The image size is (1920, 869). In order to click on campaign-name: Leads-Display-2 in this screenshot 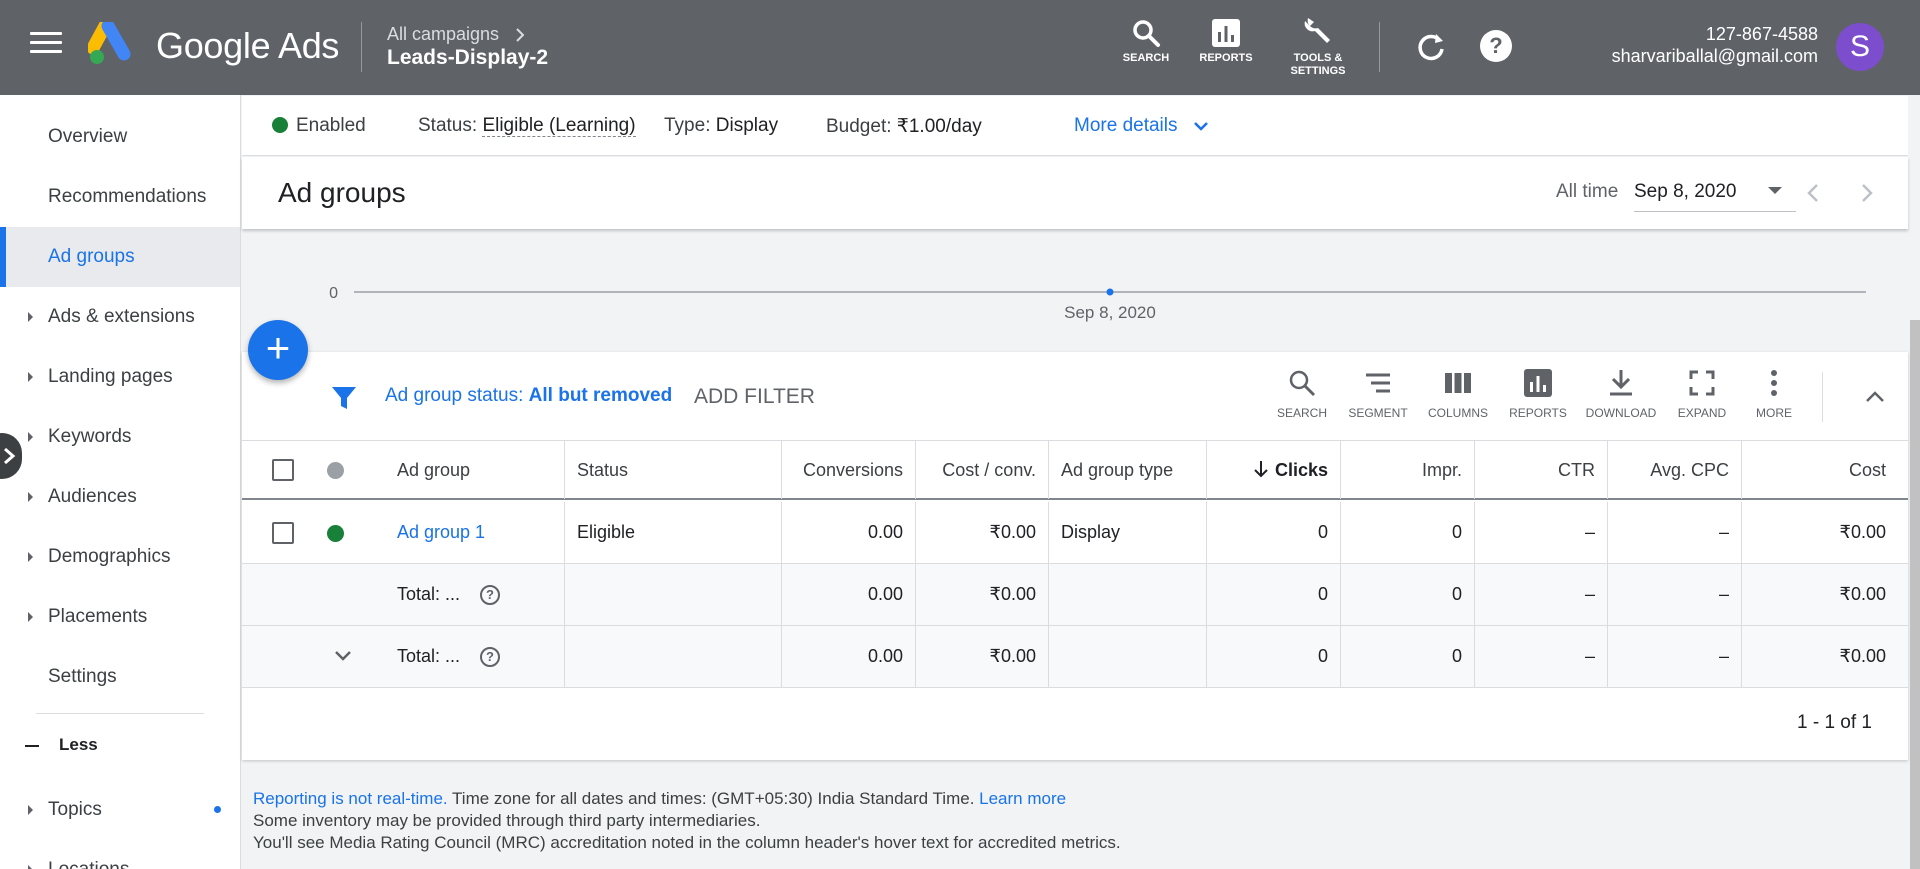, I will do `click(467, 58)`.